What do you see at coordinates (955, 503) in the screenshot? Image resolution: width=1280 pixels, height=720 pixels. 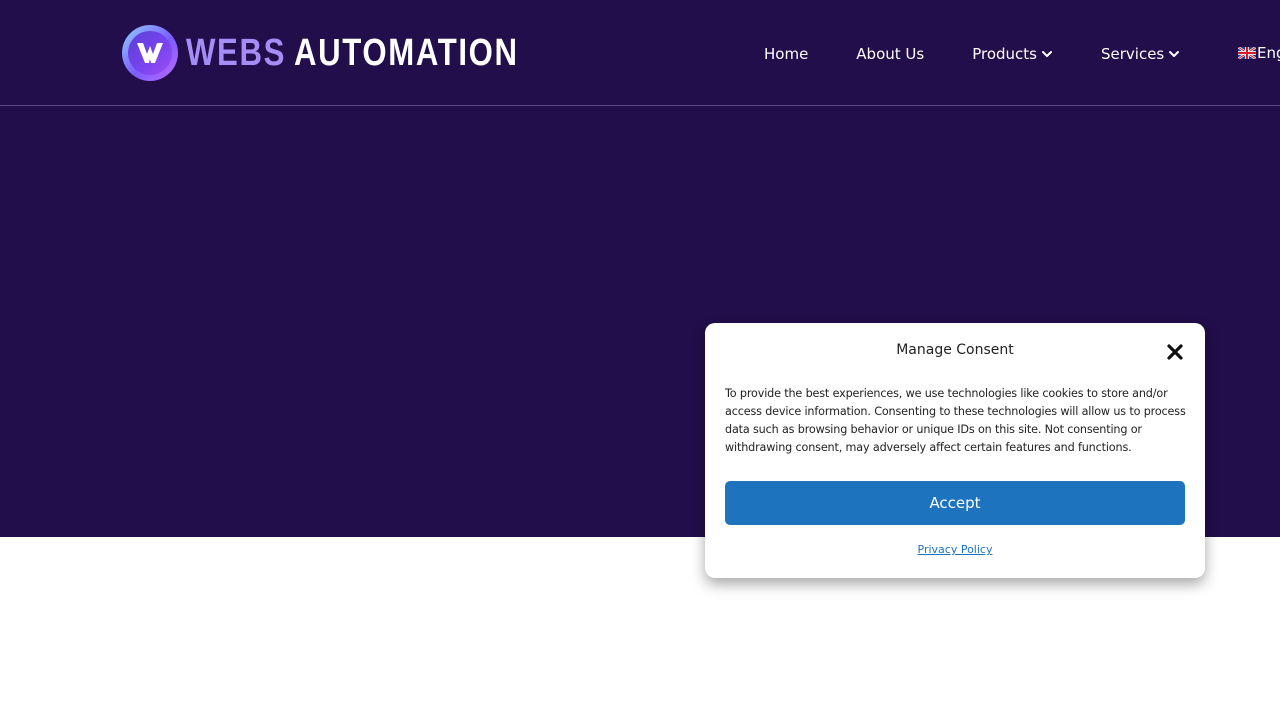 I see `accept-button: Accept` at bounding box center [955, 503].